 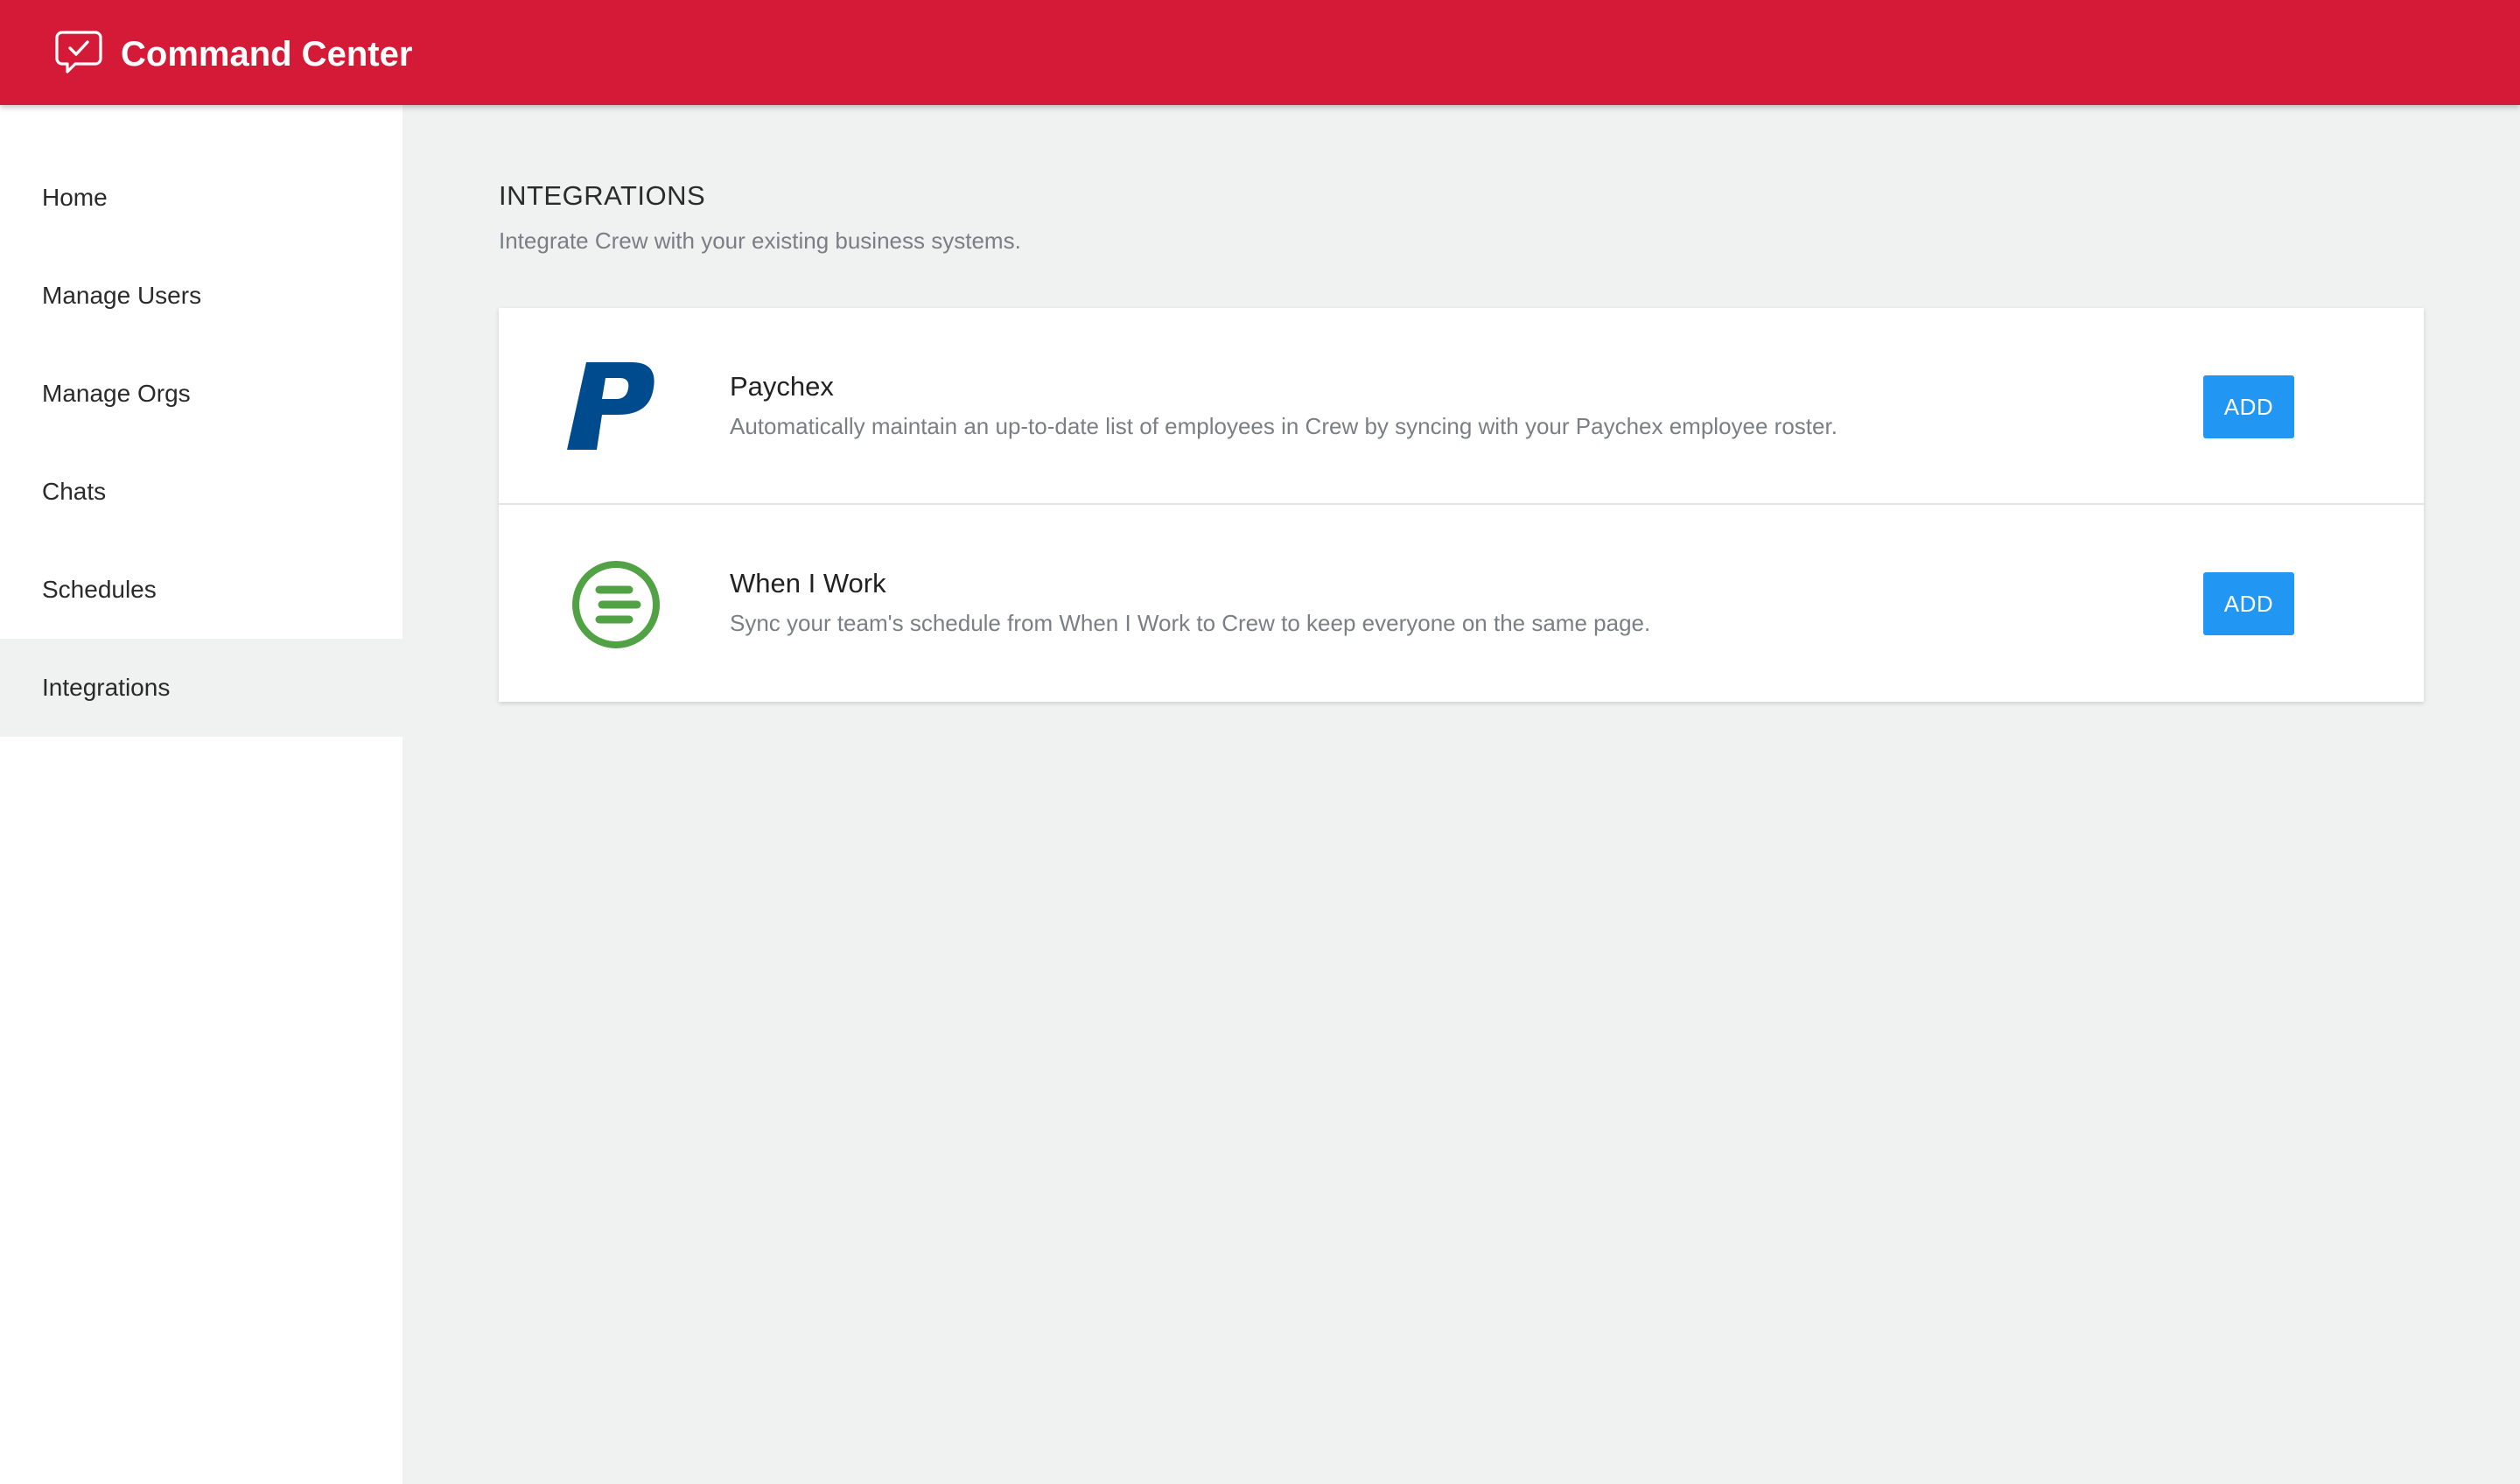 What do you see at coordinates (201, 198) in the screenshot?
I see `sidebar-item-home: Home` at bounding box center [201, 198].